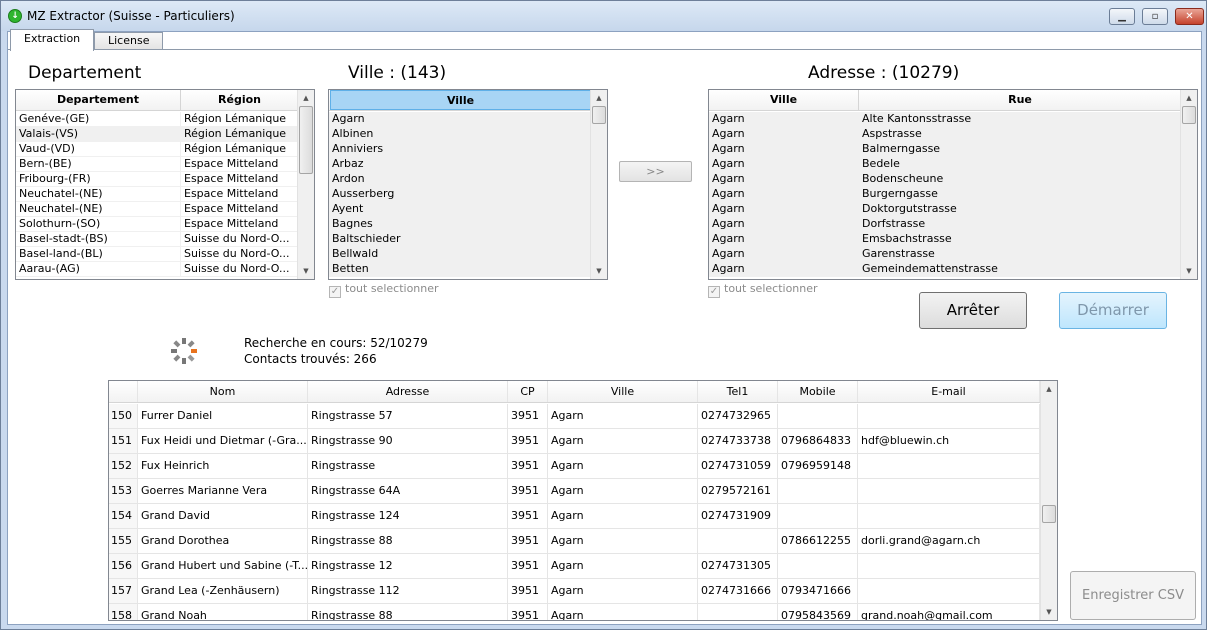 Image resolution: width=1207 pixels, height=630 pixels. I want to click on adresse-cell: Ringstrasse, so click(408, 466).